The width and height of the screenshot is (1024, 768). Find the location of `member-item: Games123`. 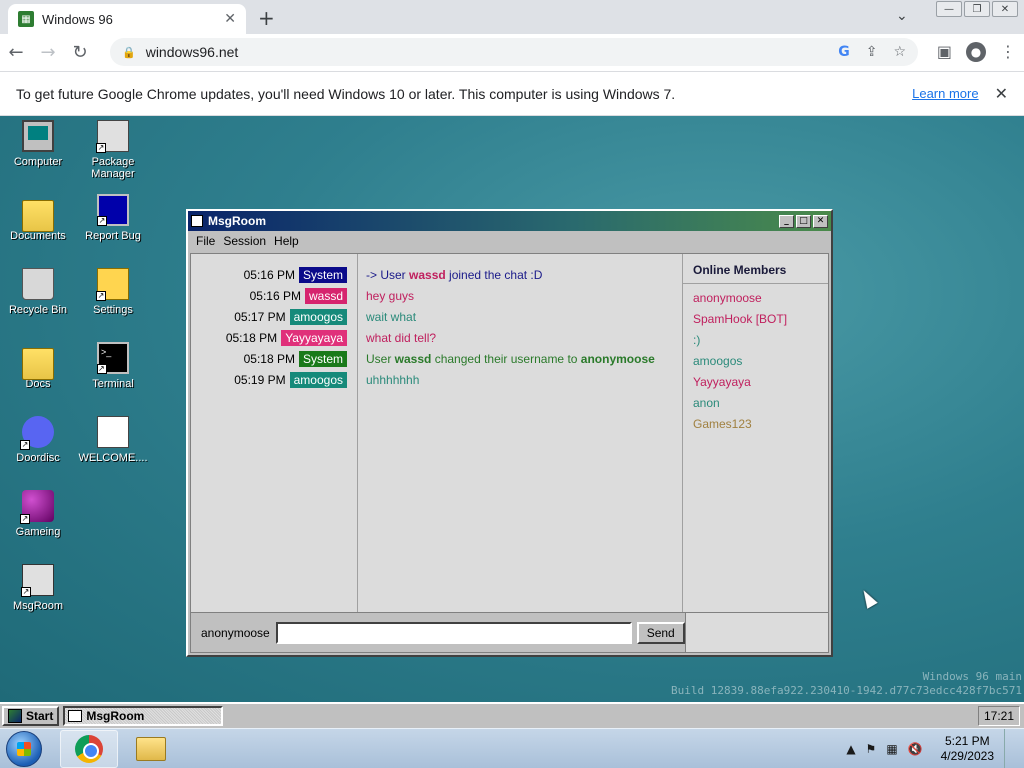

member-item: Games123 is located at coordinates (755, 424).